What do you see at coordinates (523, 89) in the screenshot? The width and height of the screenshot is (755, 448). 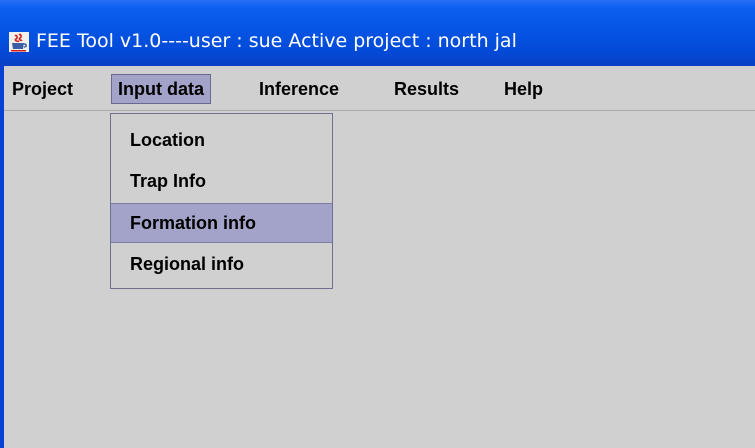 I see `menu-help: Help` at bounding box center [523, 89].